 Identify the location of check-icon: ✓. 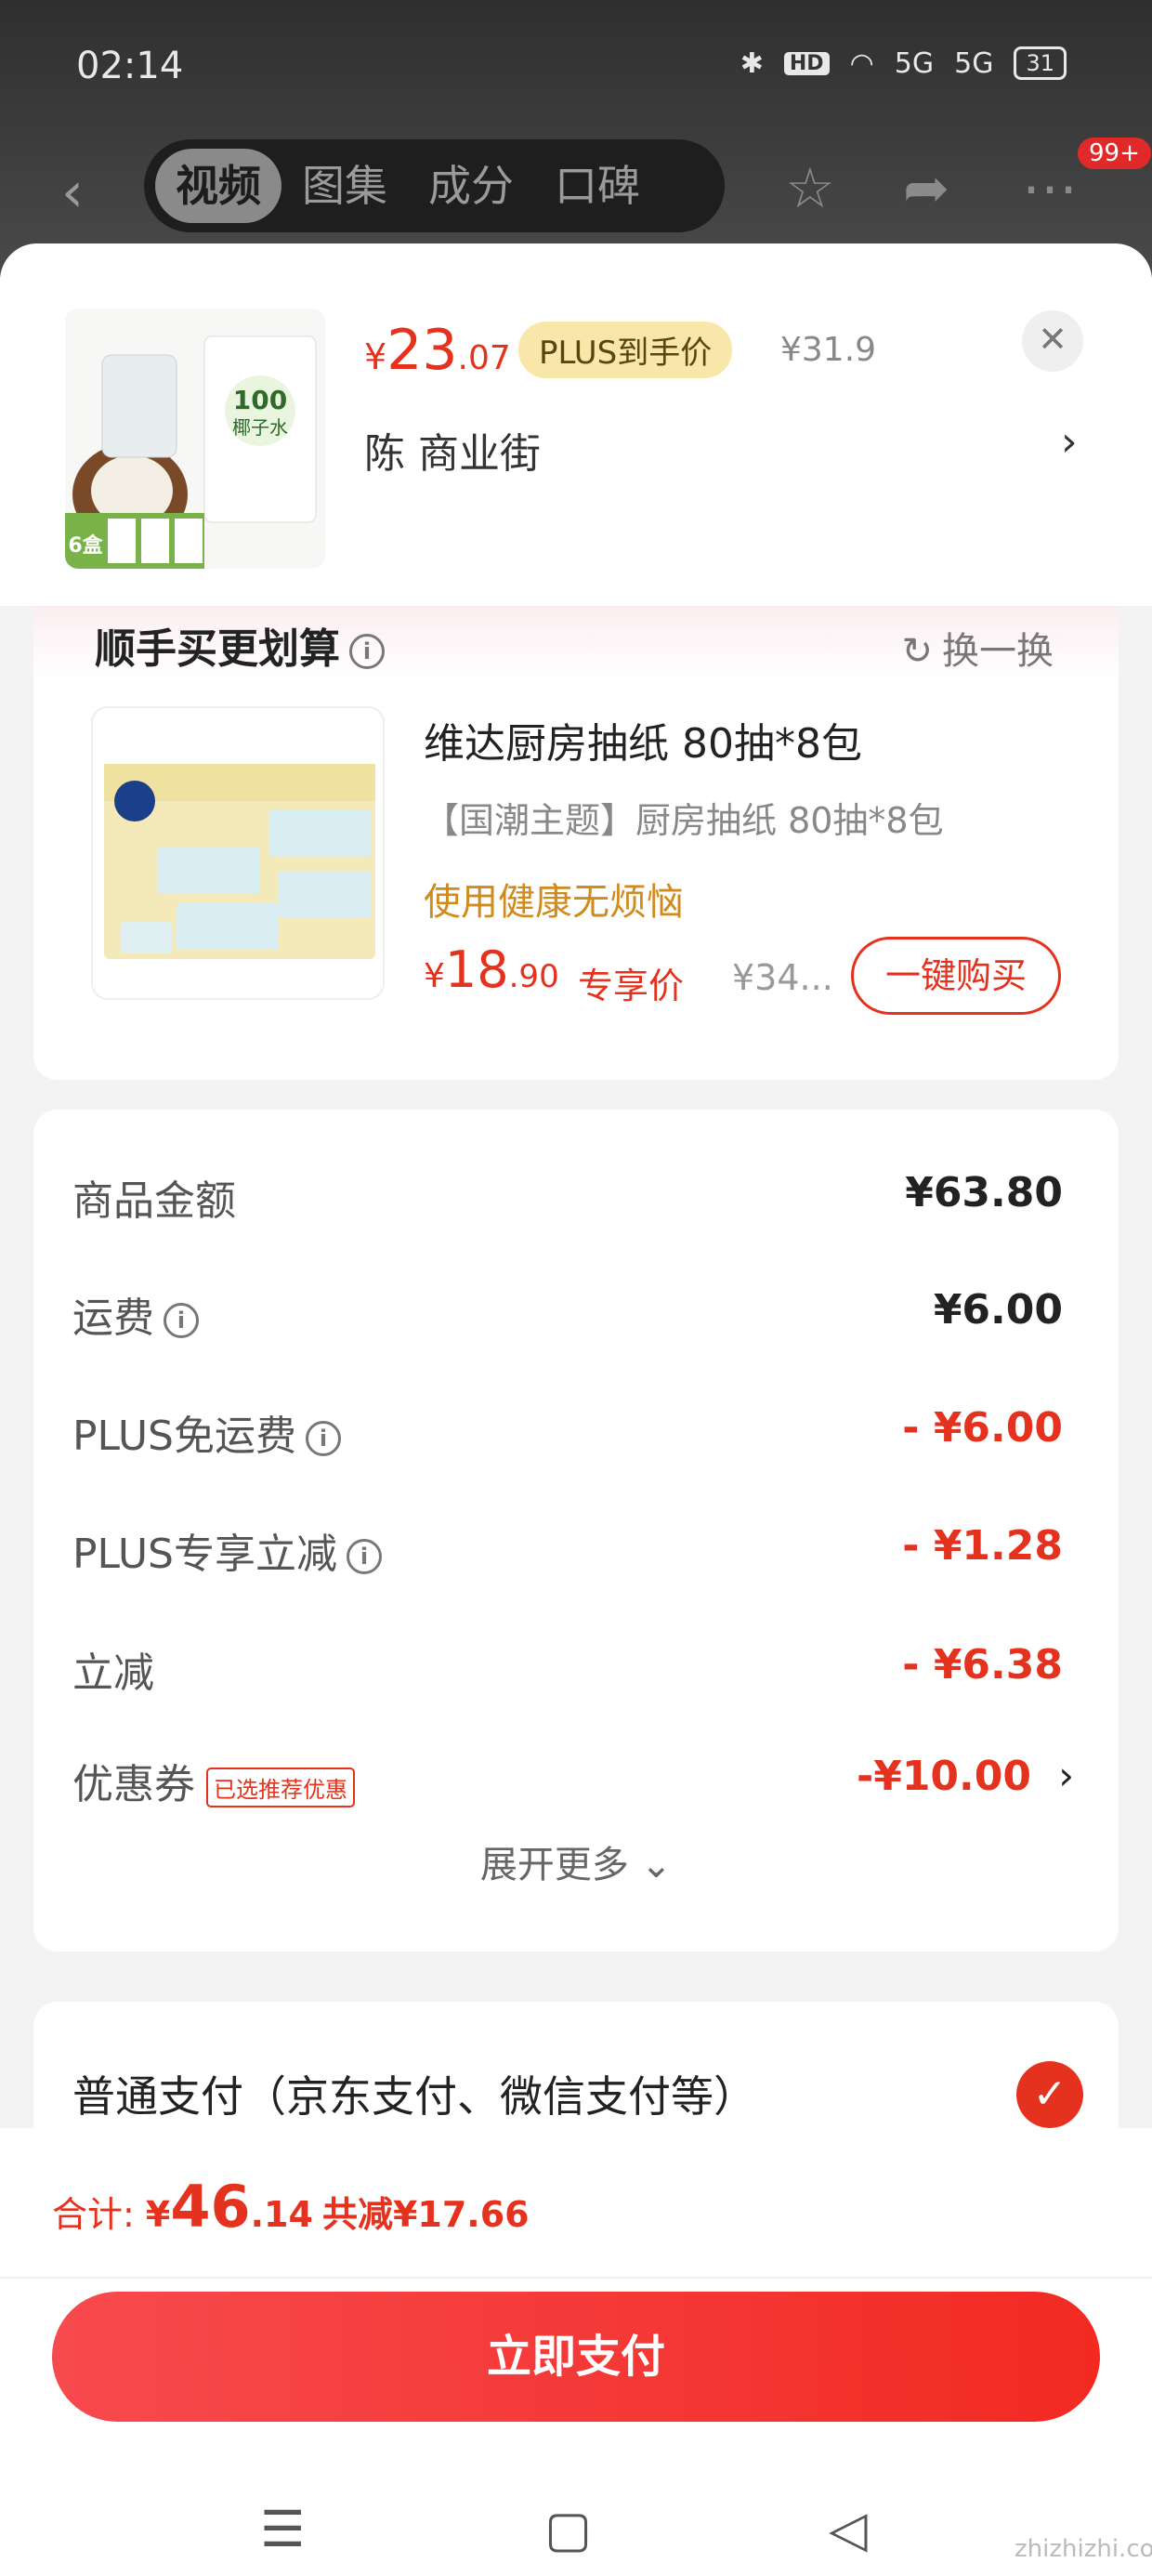
(1049, 2094).